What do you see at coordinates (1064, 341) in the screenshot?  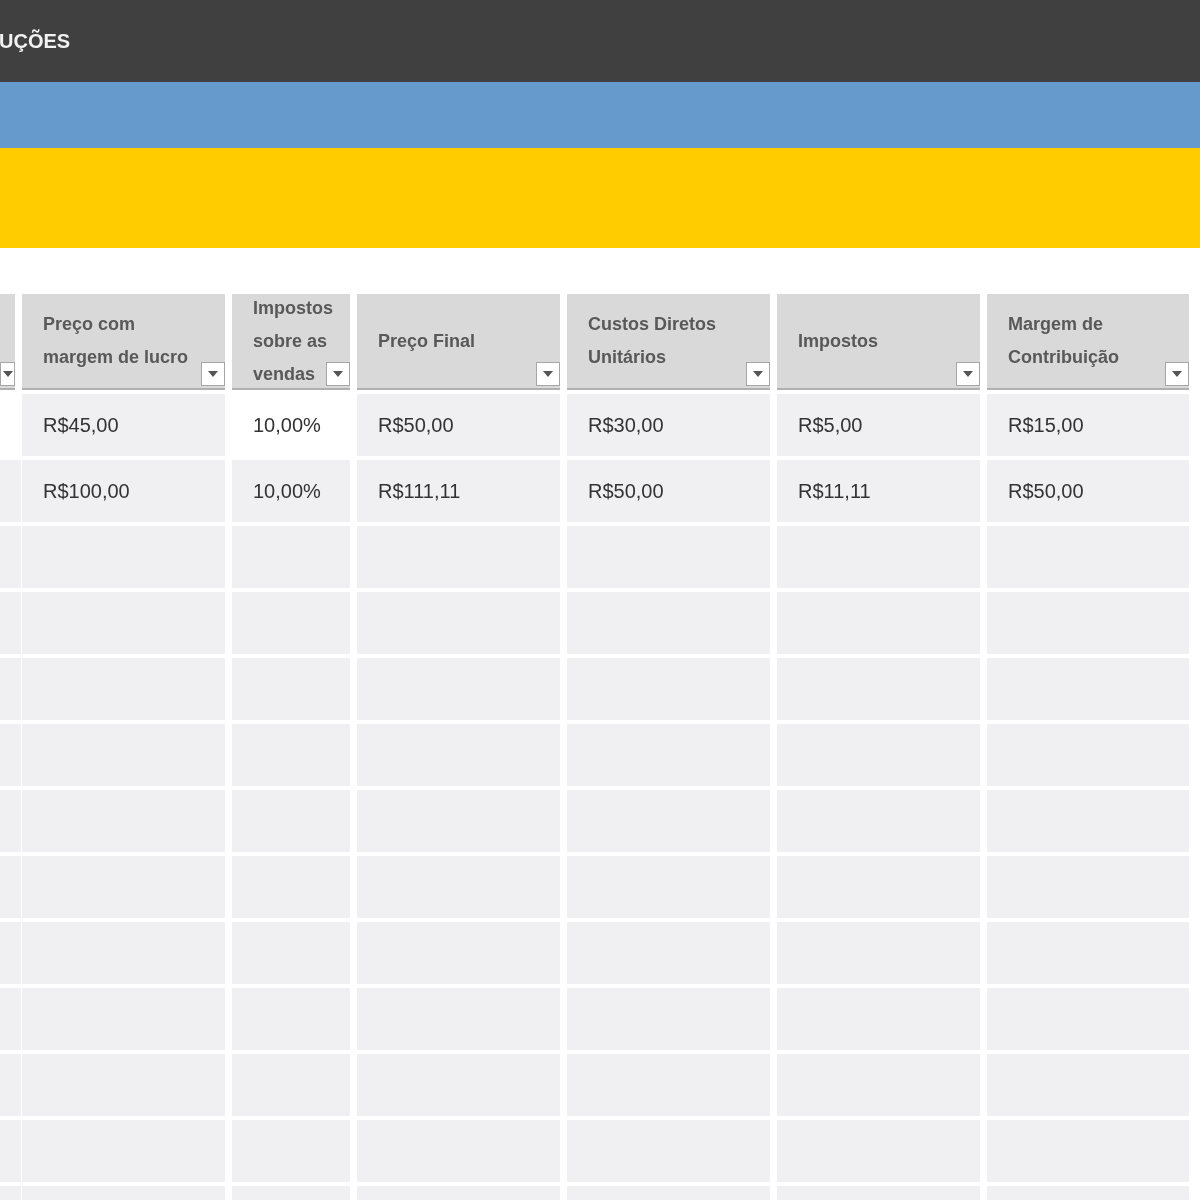 I see `header-label: Margem de Contribuição` at bounding box center [1064, 341].